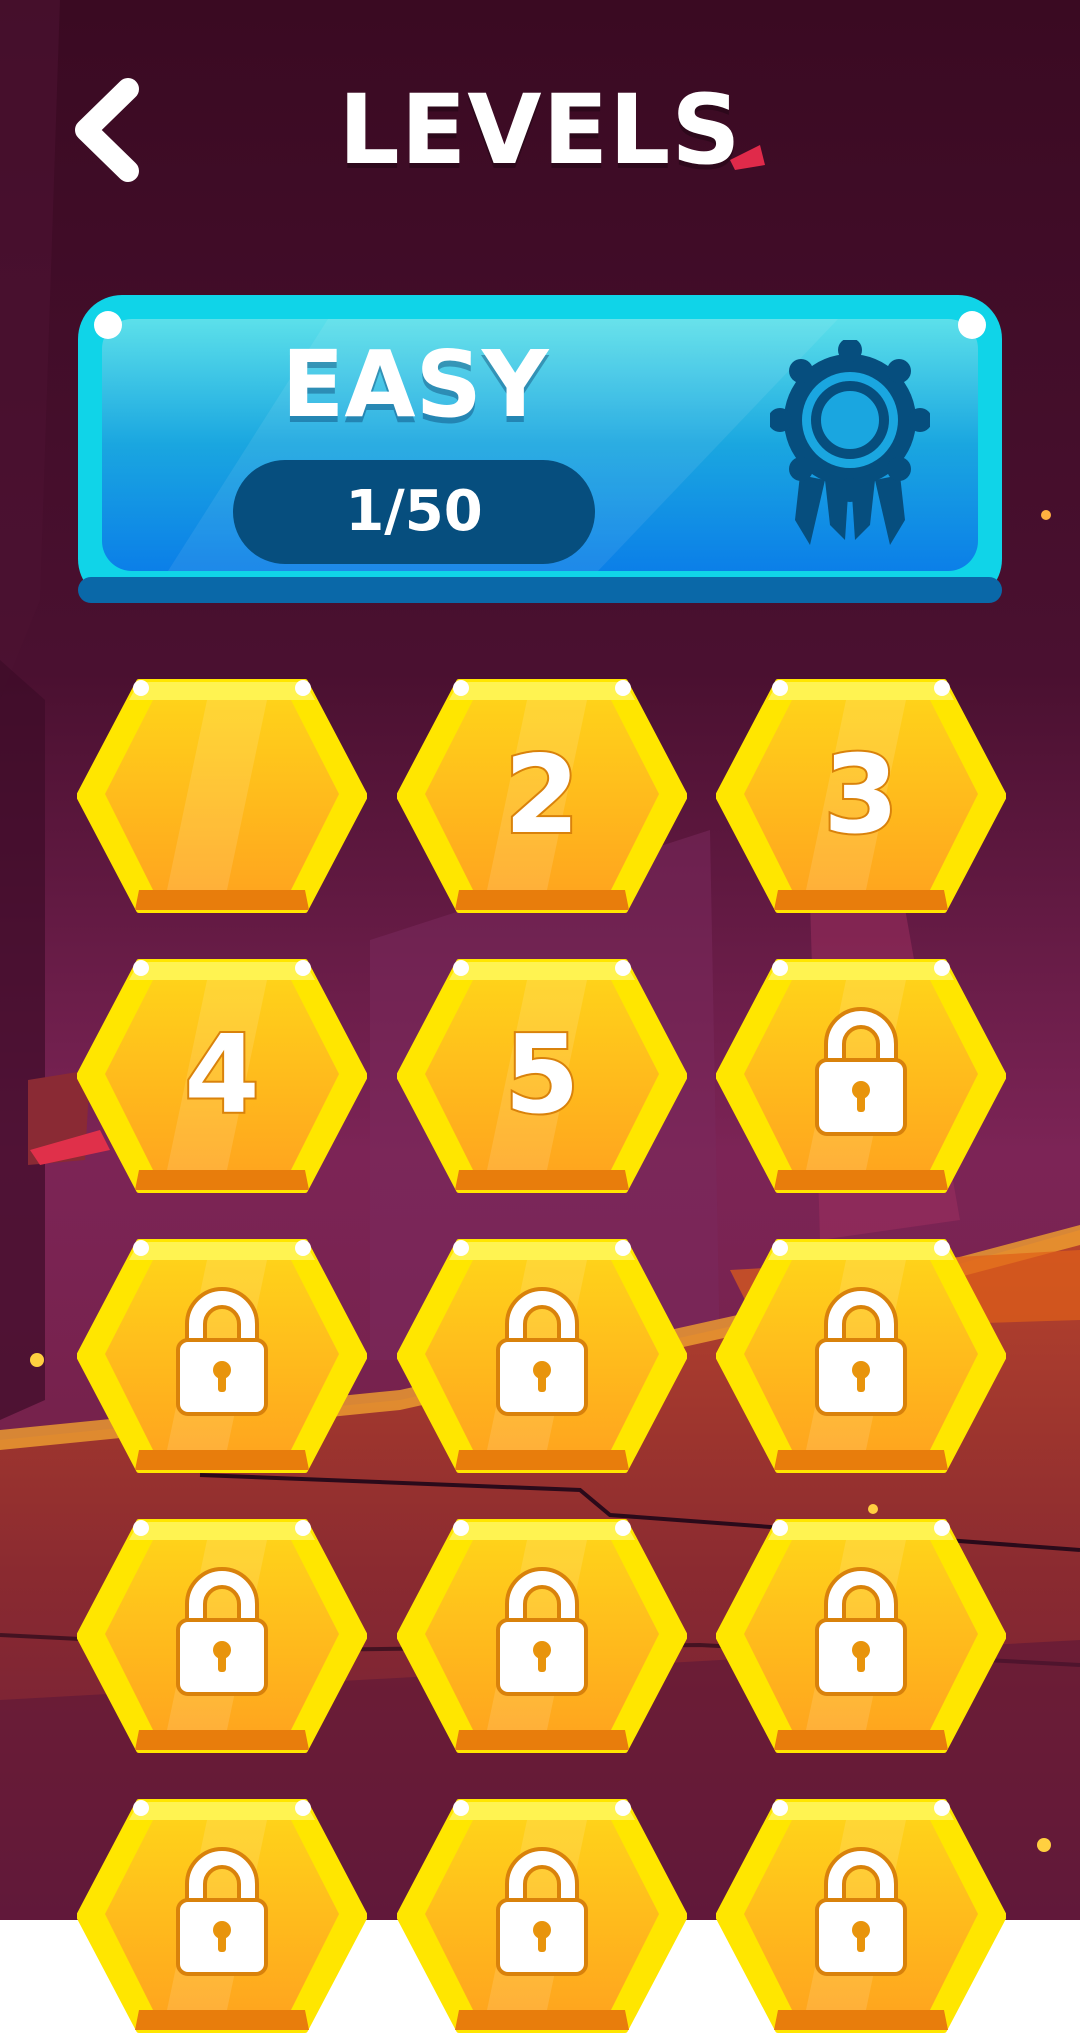 The height and width of the screenshot is (2034, 1080). I want to click on difficulty-label: EASY, so click(415, 384).